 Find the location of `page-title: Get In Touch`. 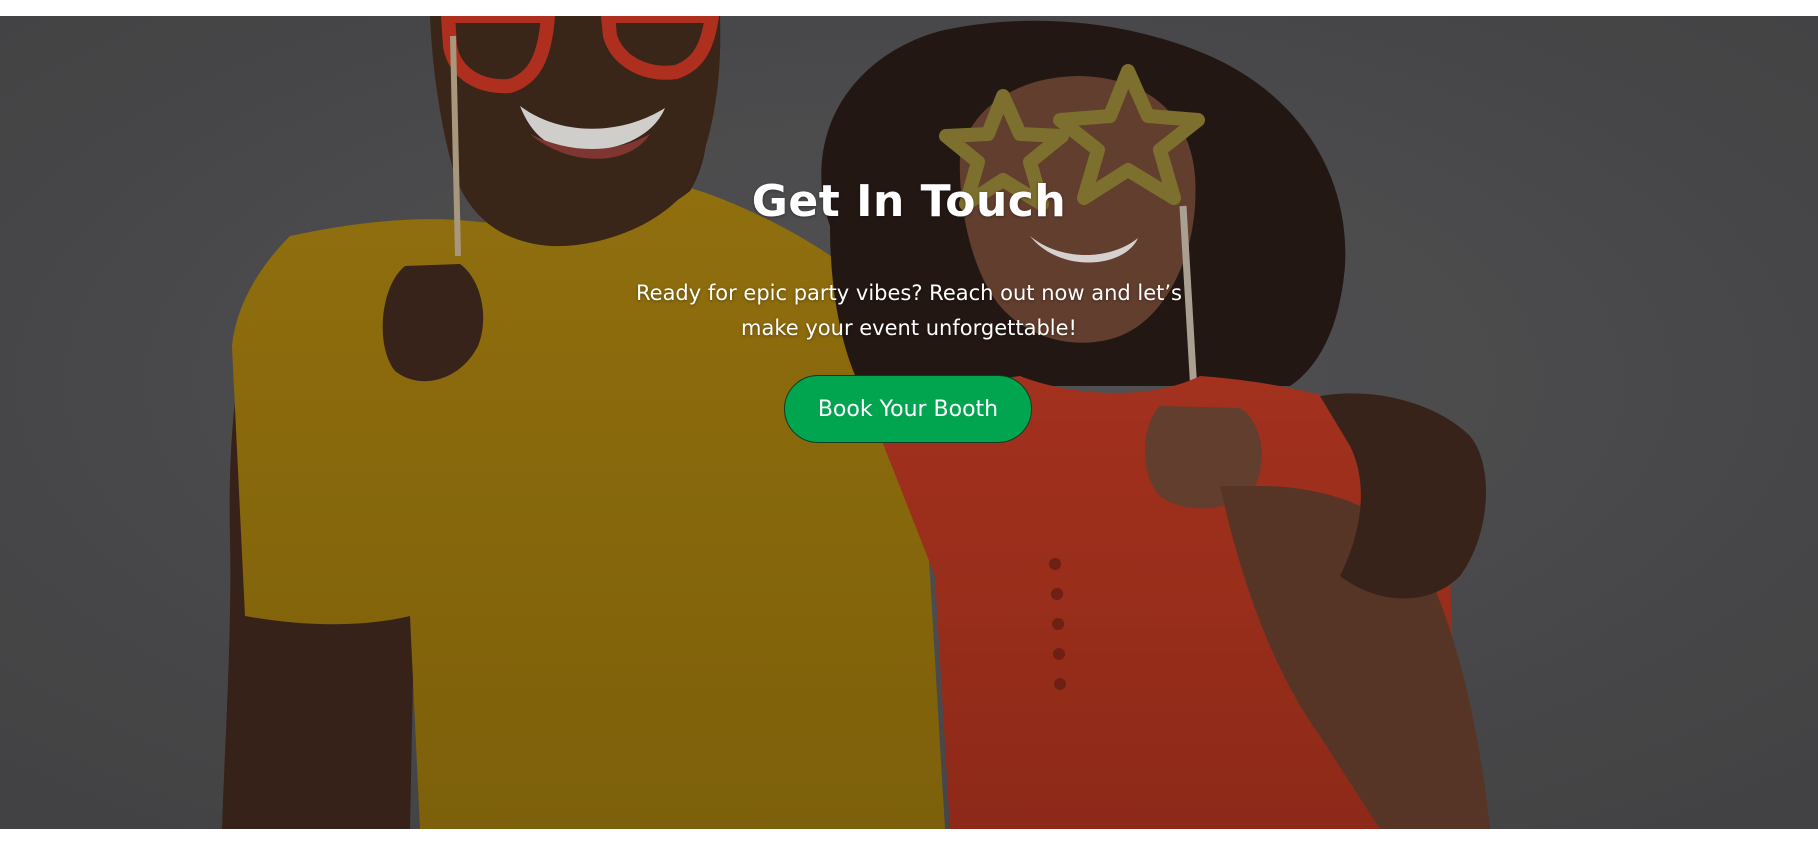

page-title: Get In Touch is located at coordinates (909, 201).